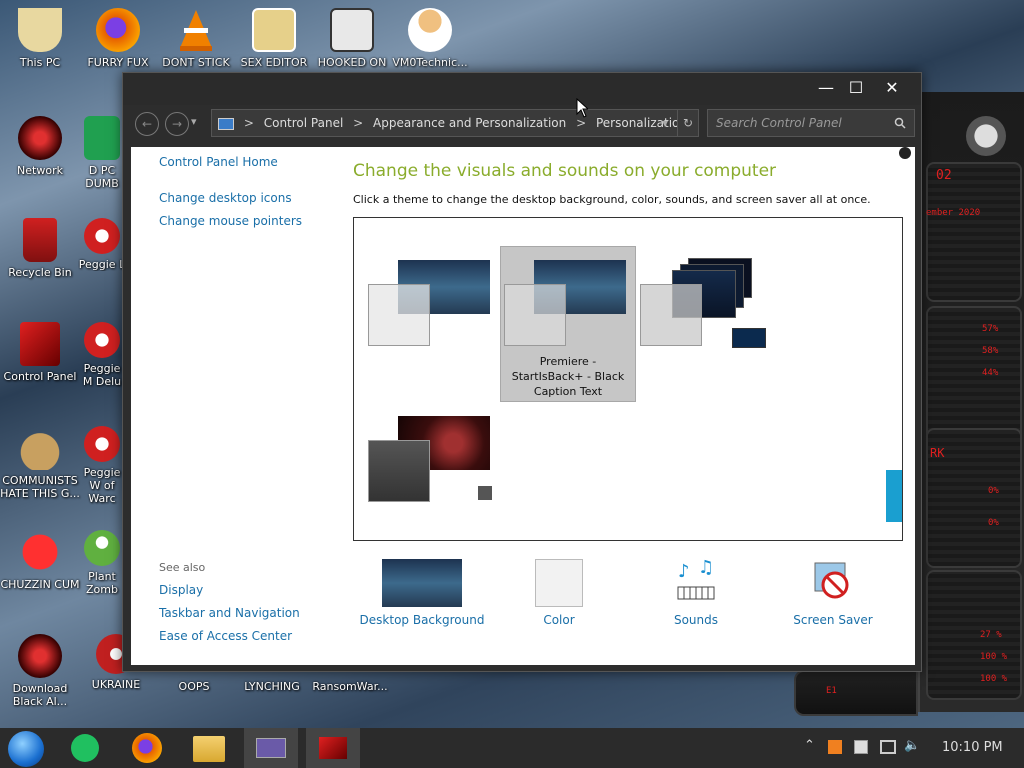  What do you see at coordinates (688, 123) in the screenshot?
I see `refresh-button: ↻` at bounding box center [688, 123].